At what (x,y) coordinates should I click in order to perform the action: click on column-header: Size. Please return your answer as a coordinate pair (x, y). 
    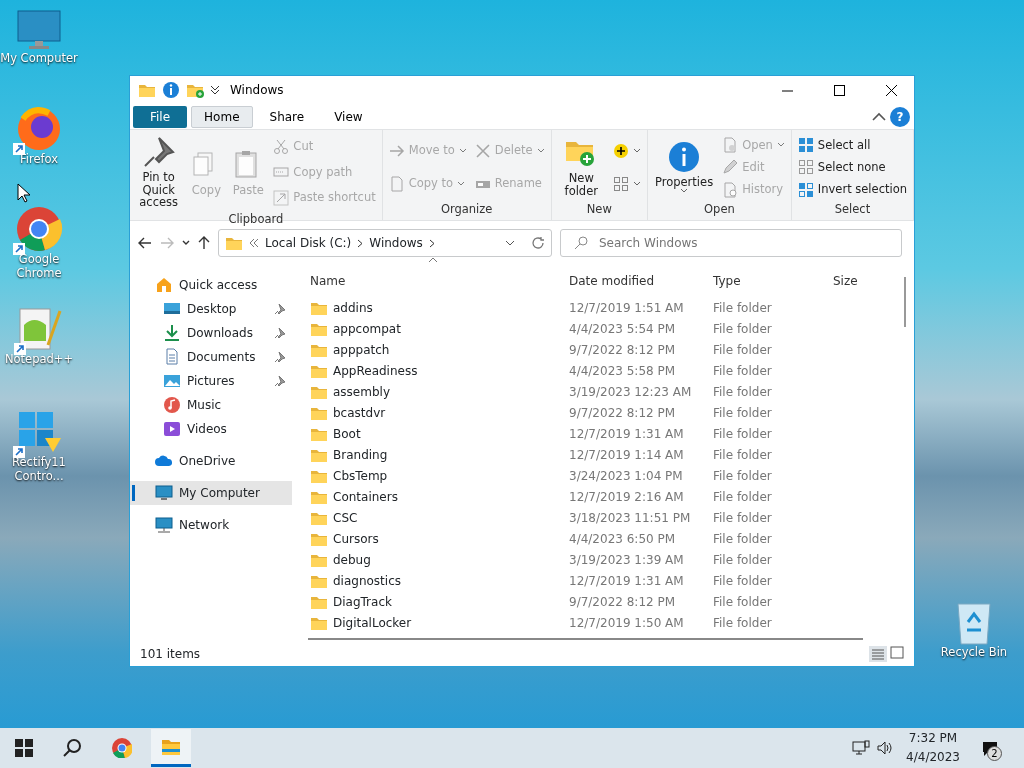
    Looking at the image, I should click on (863, 281).